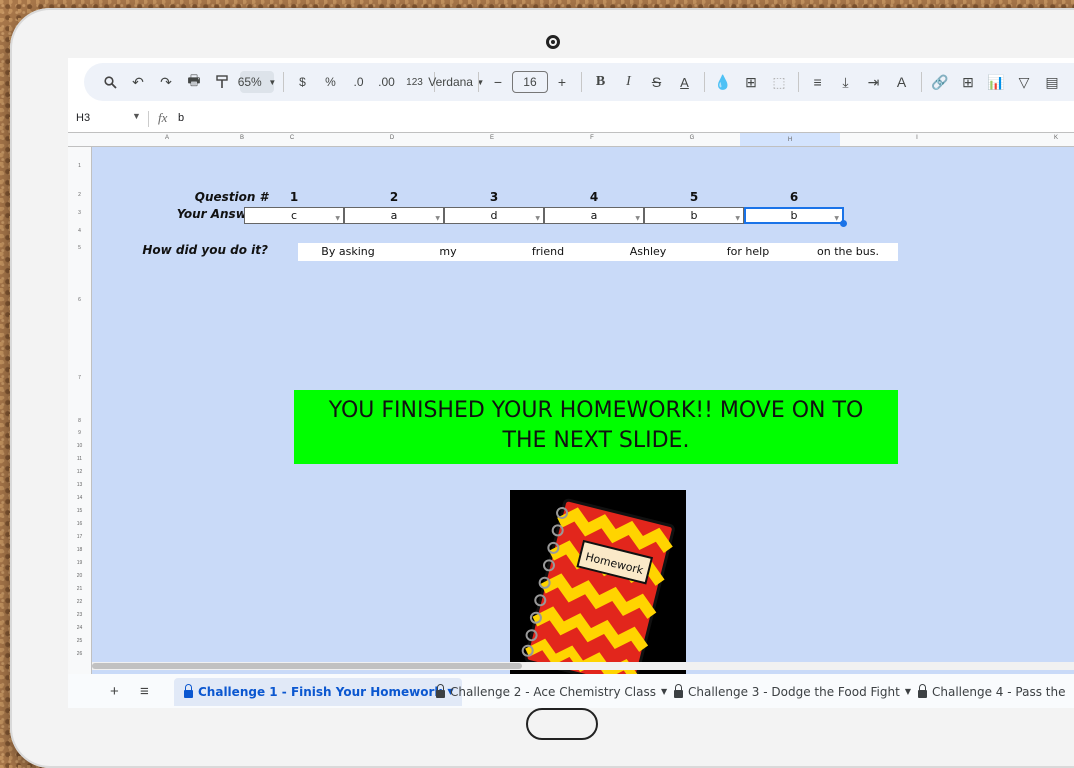  I want to click on answer-value: d, so click(494, 215).